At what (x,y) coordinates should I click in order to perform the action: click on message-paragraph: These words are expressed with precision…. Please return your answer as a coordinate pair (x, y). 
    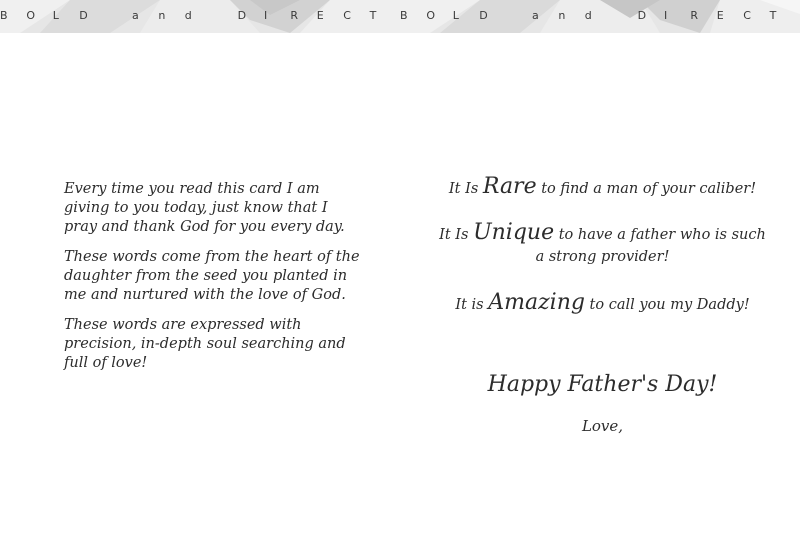
    Looking at the image, I should click on (205, 344).